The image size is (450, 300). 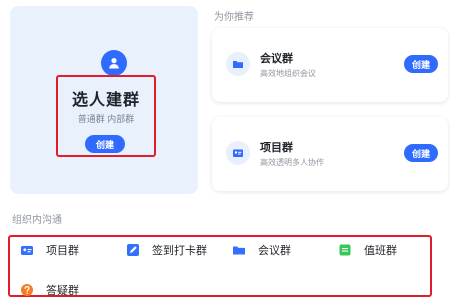 I want to click on org-item-qa: 答疑群, so click(x=49, y=290).